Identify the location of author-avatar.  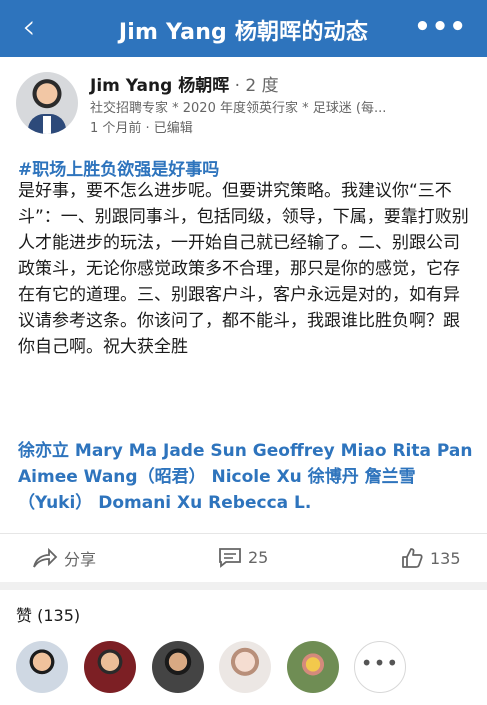
(47, 103).